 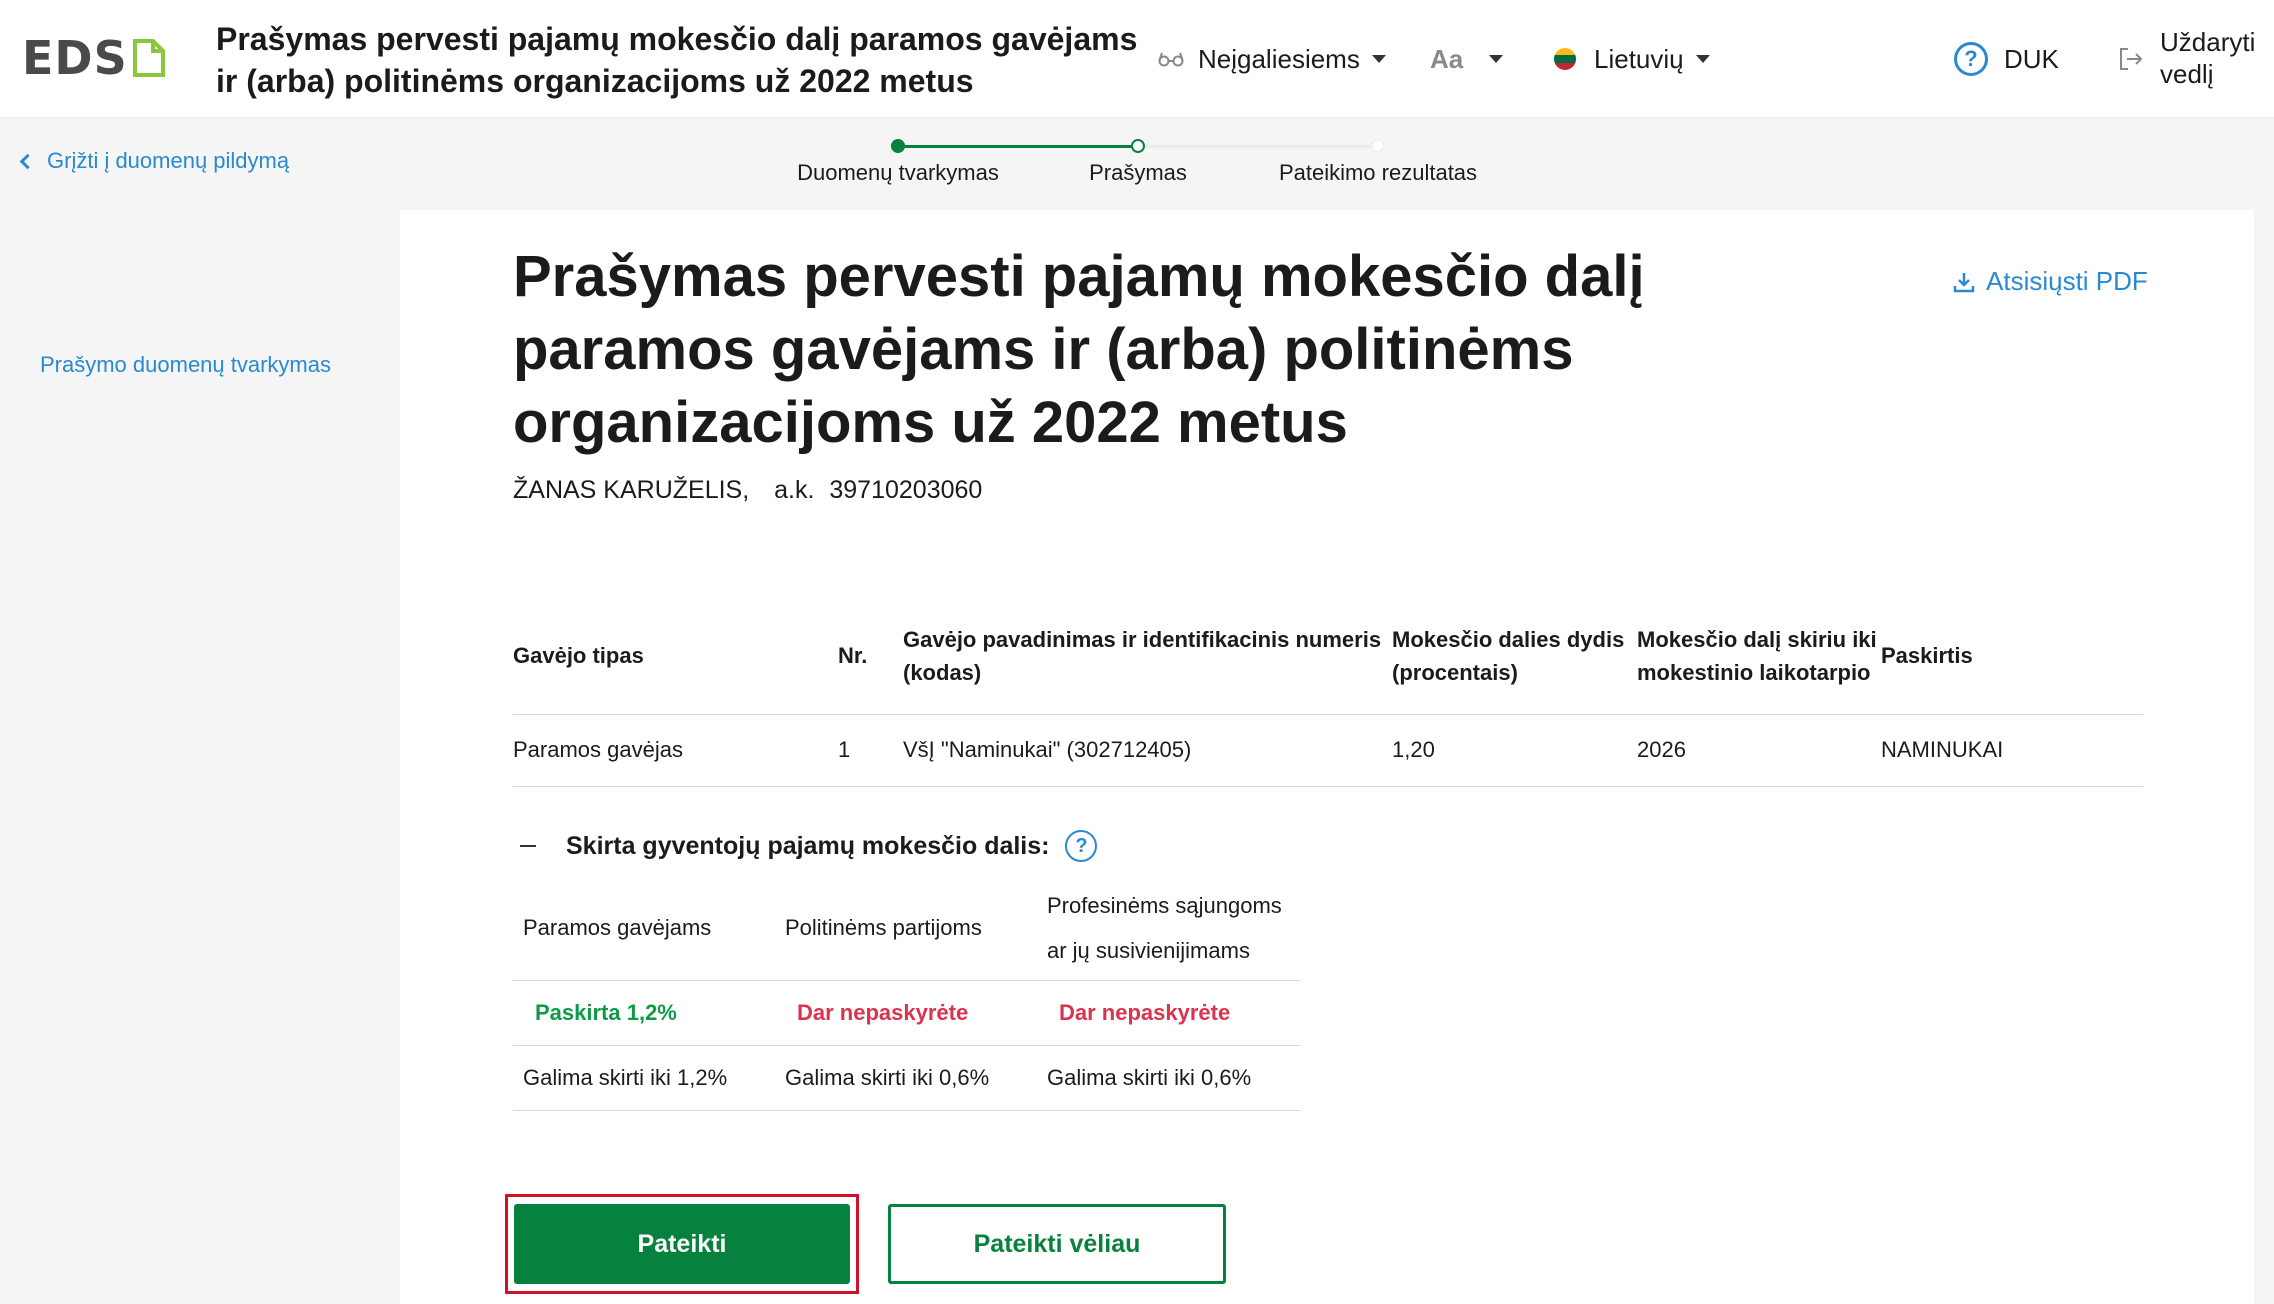 I want to click on limit-text: Galima skirti iki 1,2%, so click(x=644, y=1078).